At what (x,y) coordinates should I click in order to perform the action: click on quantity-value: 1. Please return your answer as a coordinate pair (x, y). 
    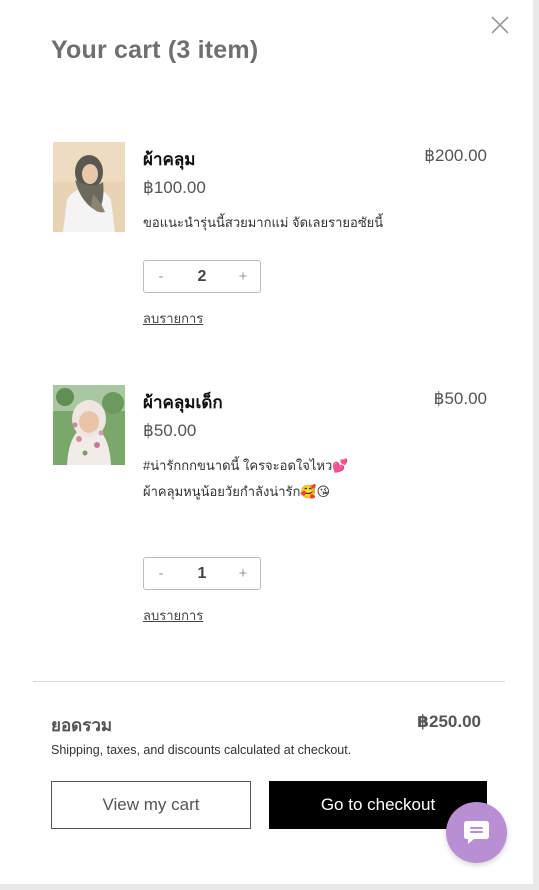
    Looking at the image, I should click on (202, 573).